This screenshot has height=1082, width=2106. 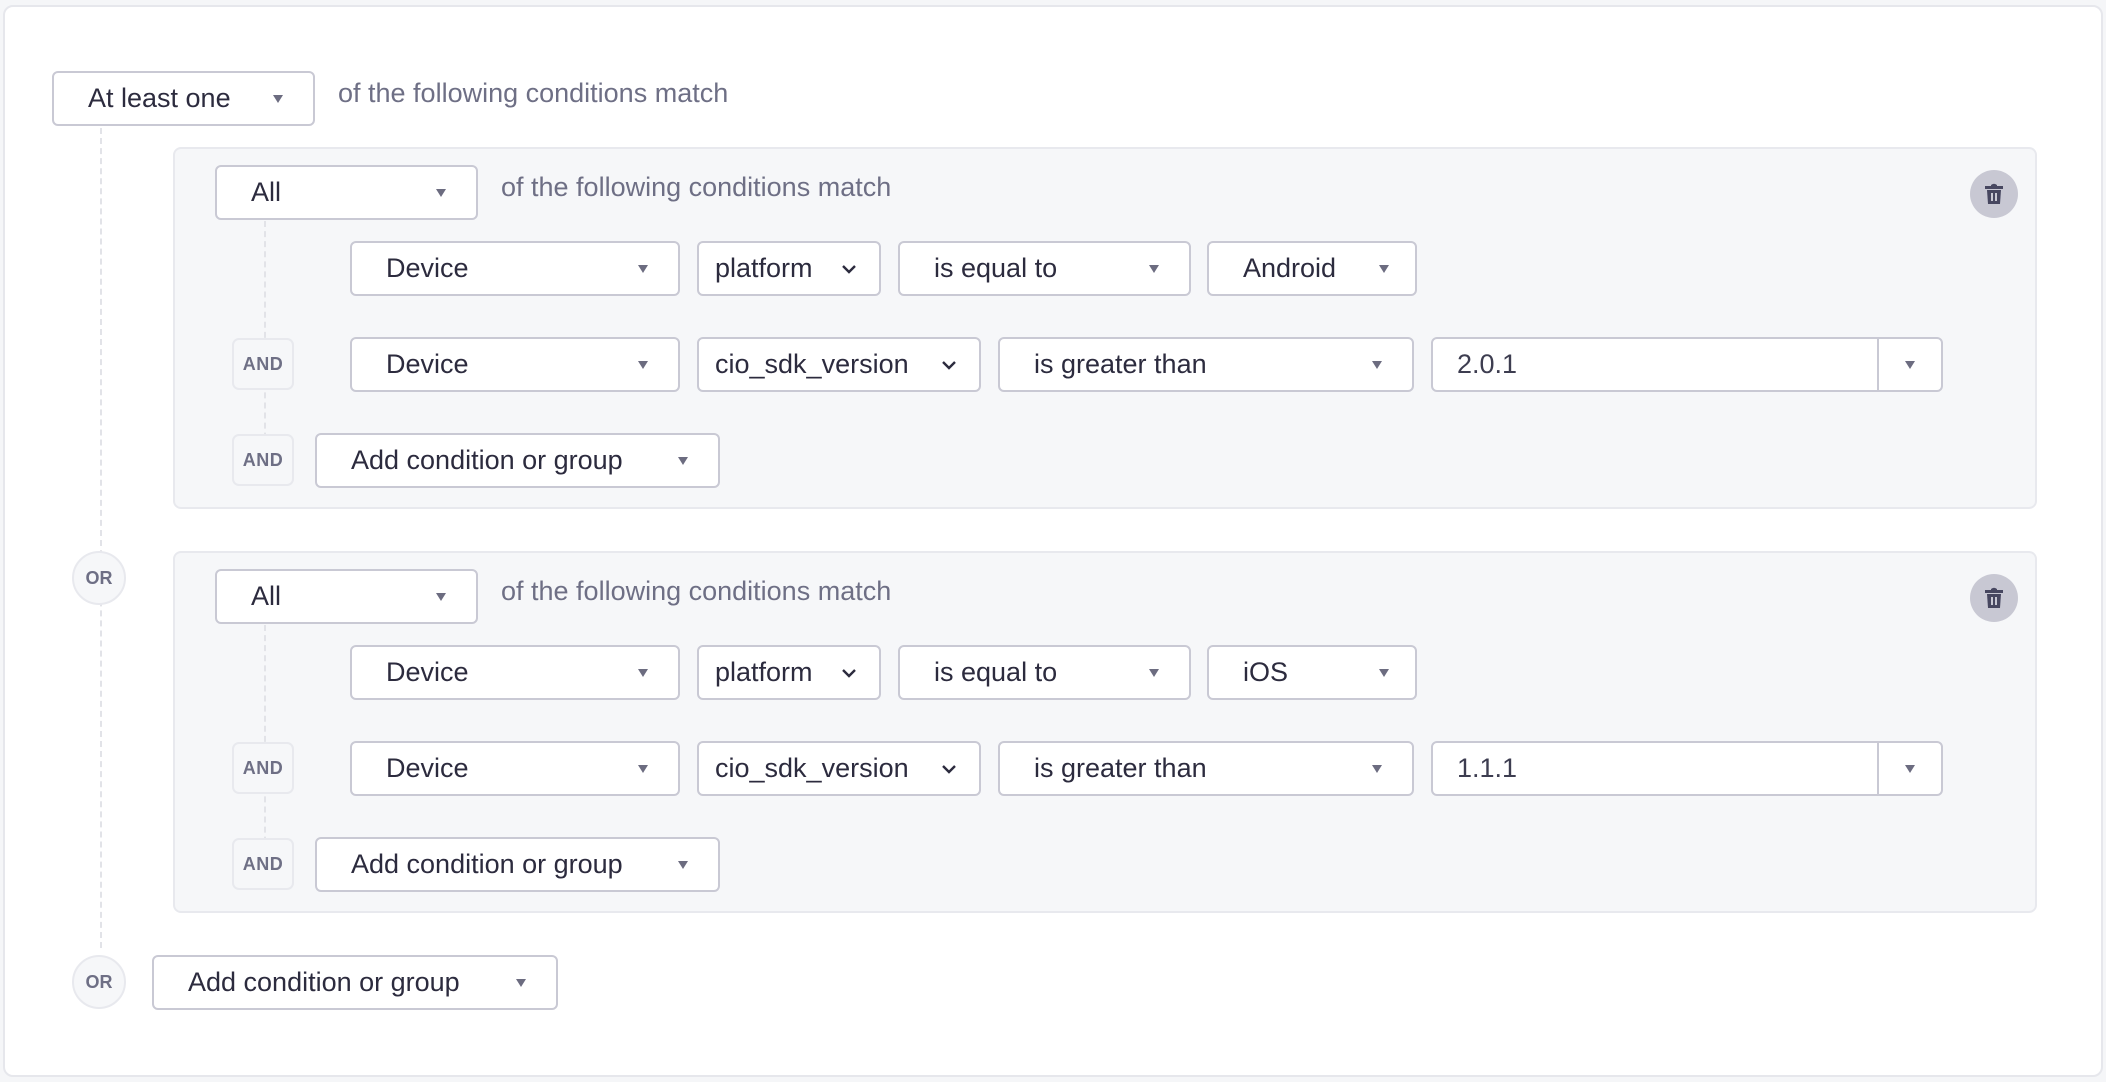 I want to click on condition-value-combobox: 2.0.1, so click(x=1687, y=364).